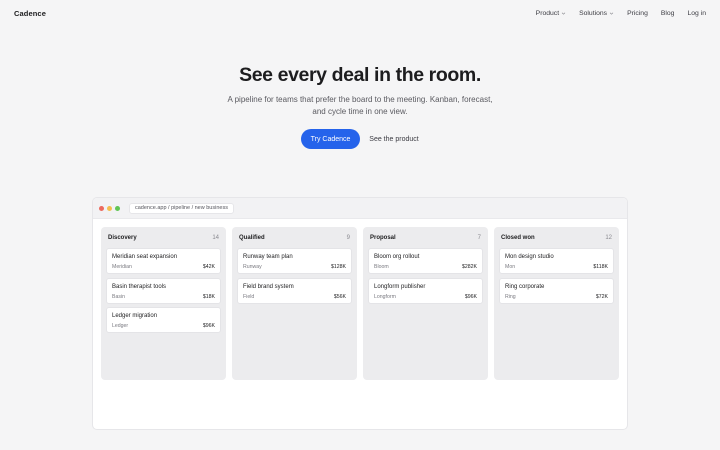 This screenshot has height=450, width=720. I want to click on brand-logo: Cadence, so click(30, 13).